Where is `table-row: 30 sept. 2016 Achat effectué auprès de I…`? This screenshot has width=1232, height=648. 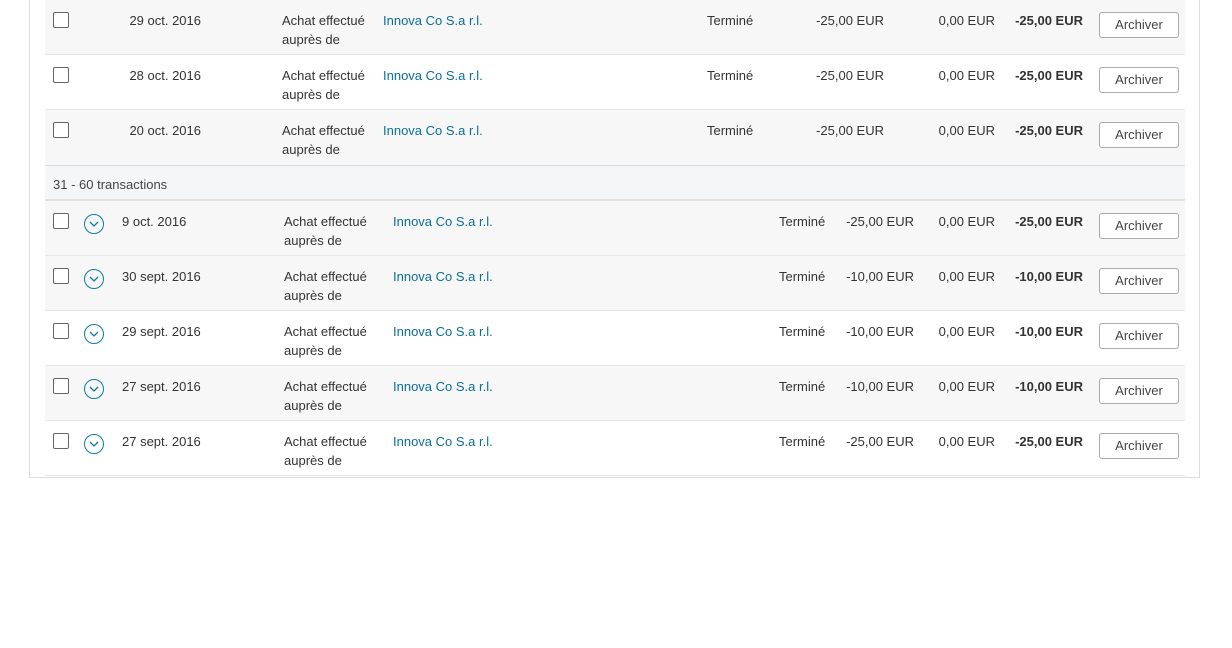 table-row: 30 sept. 2016 Achat effectué auprès de I… is located at coordinates (615, 283).